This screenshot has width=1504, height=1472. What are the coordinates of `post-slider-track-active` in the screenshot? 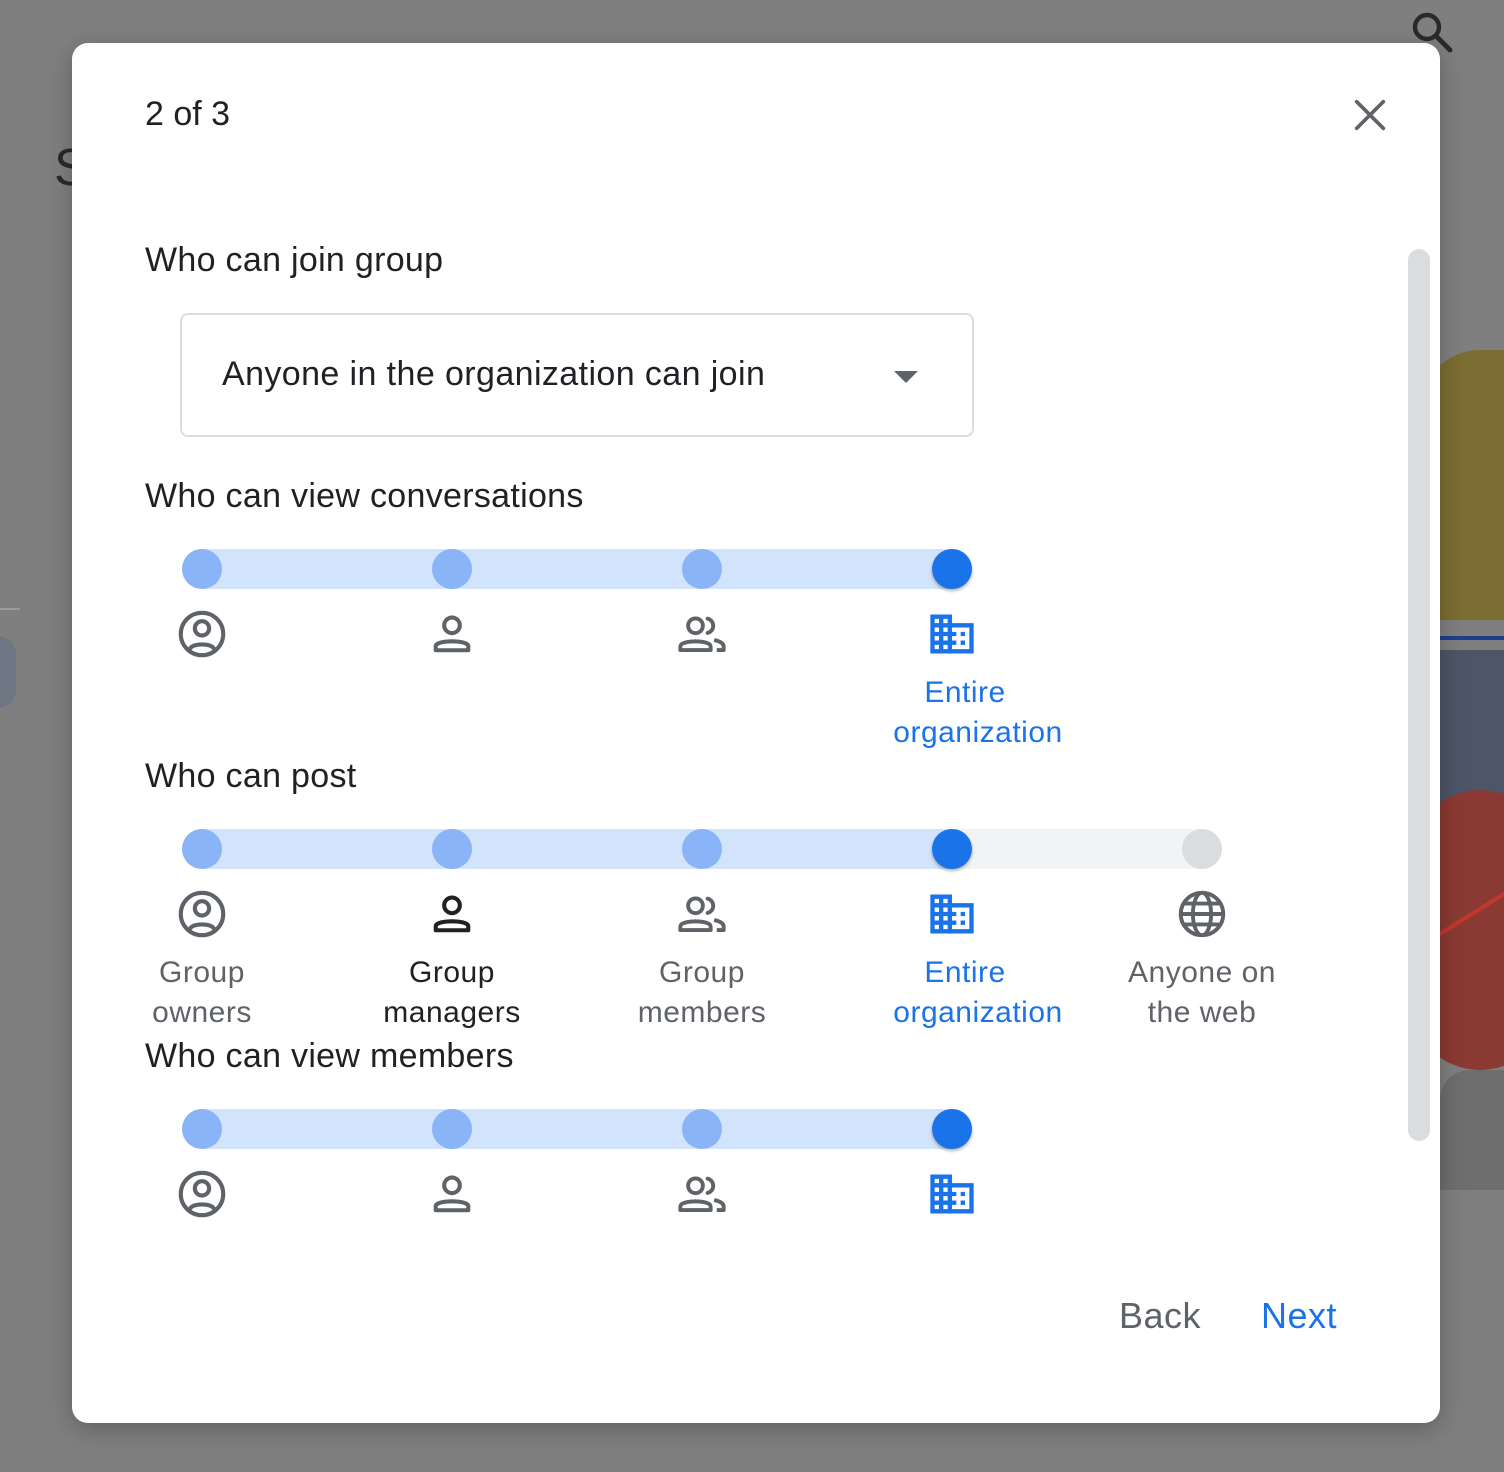 It's located at (577, 849).